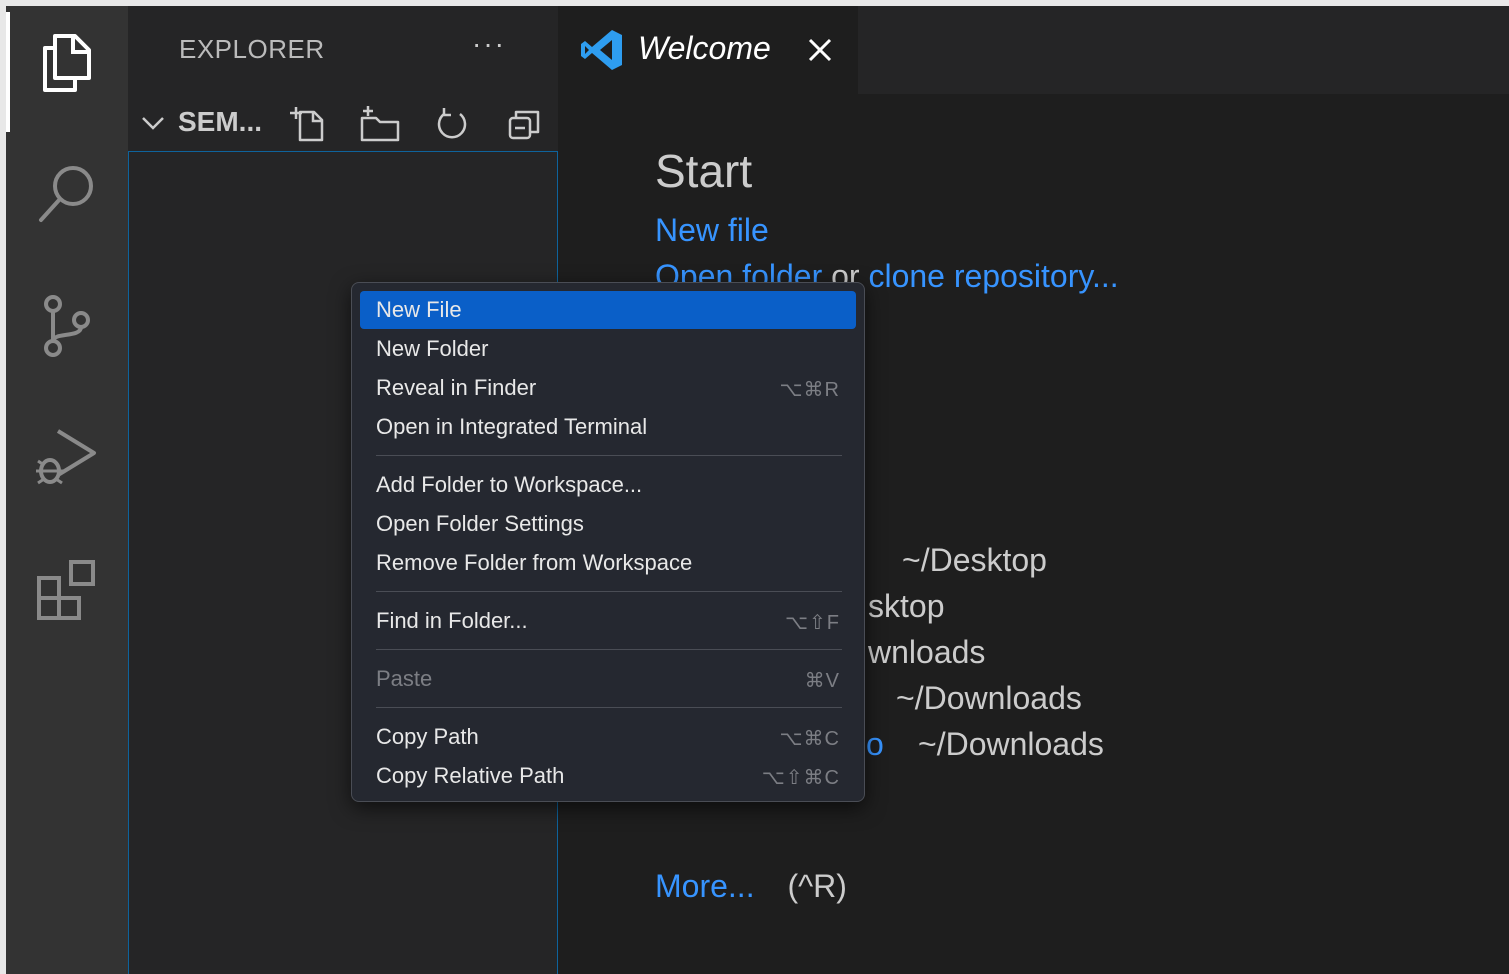 The image size is (1509, 974). Describe the element at coordinates (817, 886) in the screenshot. I see `more-shortcut: (^R)` at that location.